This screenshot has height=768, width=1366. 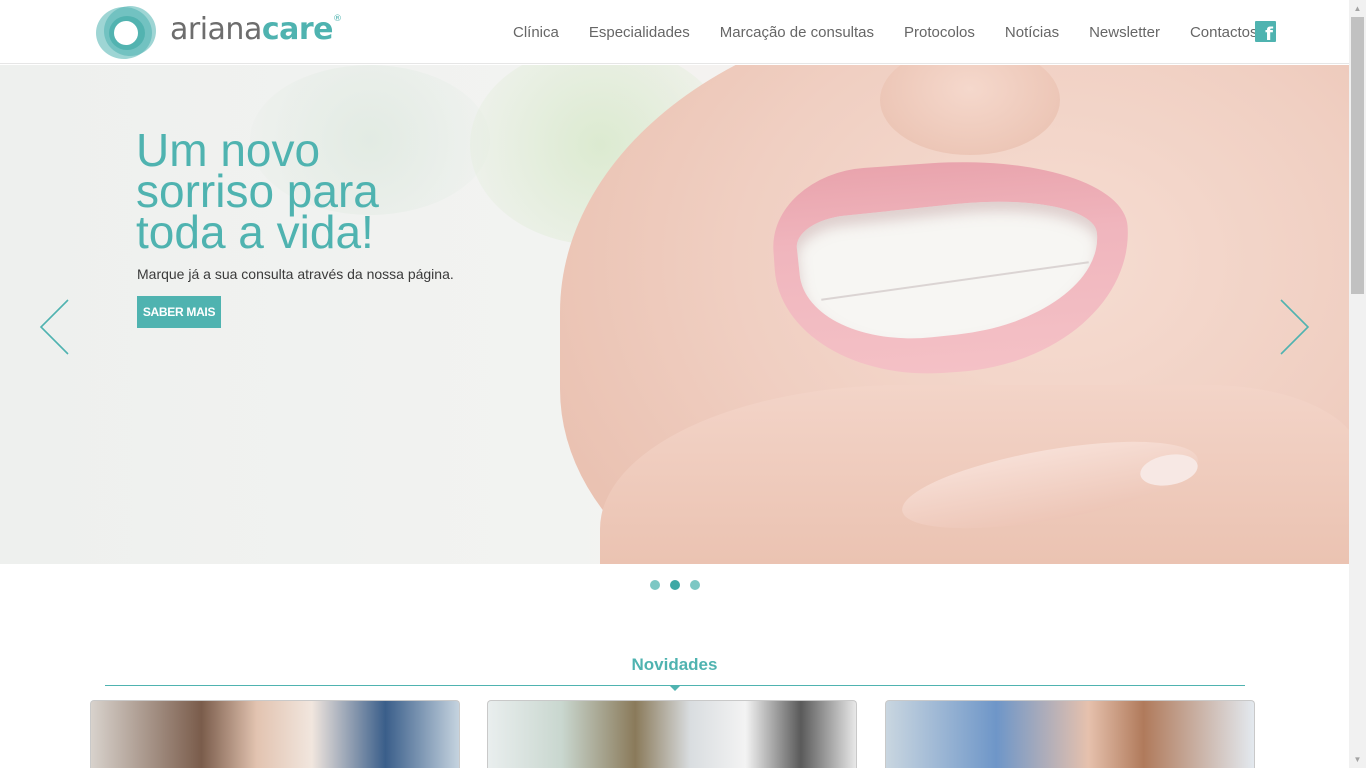 What do you see at coordinates (127, 32) in the screenshot?
I see `logo-icon` at bounding box center [127, 32].